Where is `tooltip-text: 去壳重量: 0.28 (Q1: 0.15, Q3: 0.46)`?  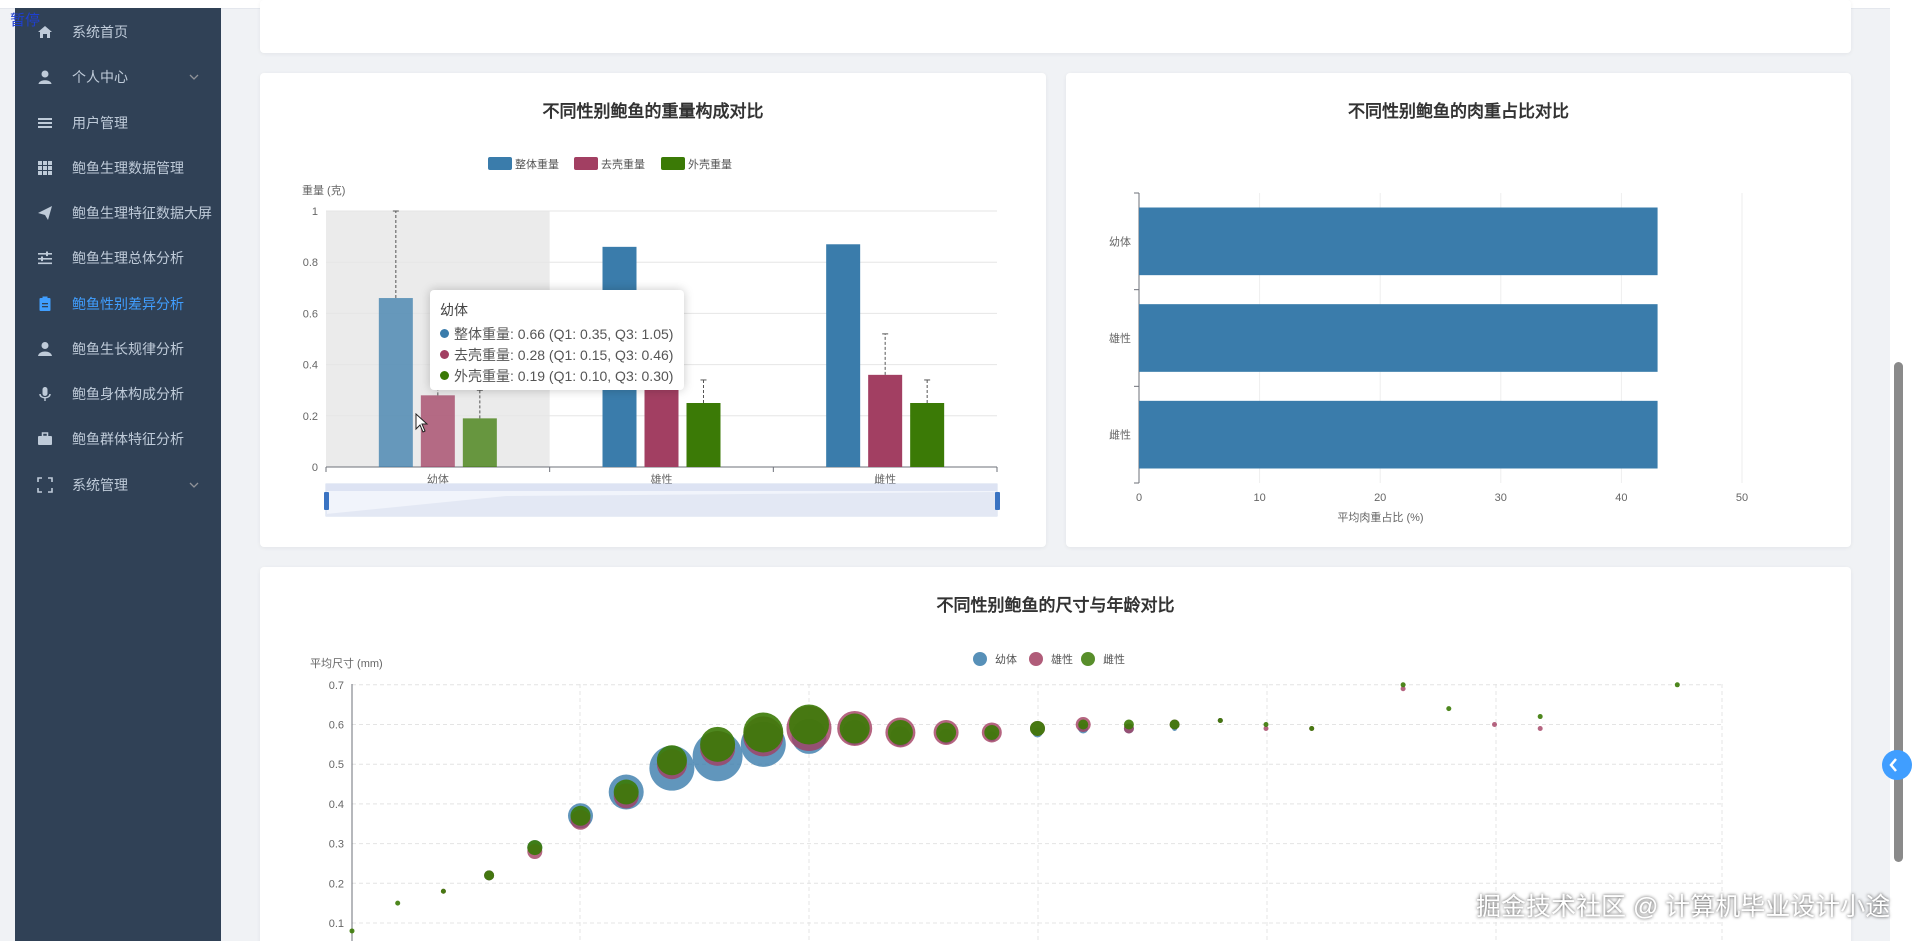
tooltip-text: 去壳重量: 0.28 (Q1: 0.15, Q3: 0.46) is located at coordinates (564, 354).